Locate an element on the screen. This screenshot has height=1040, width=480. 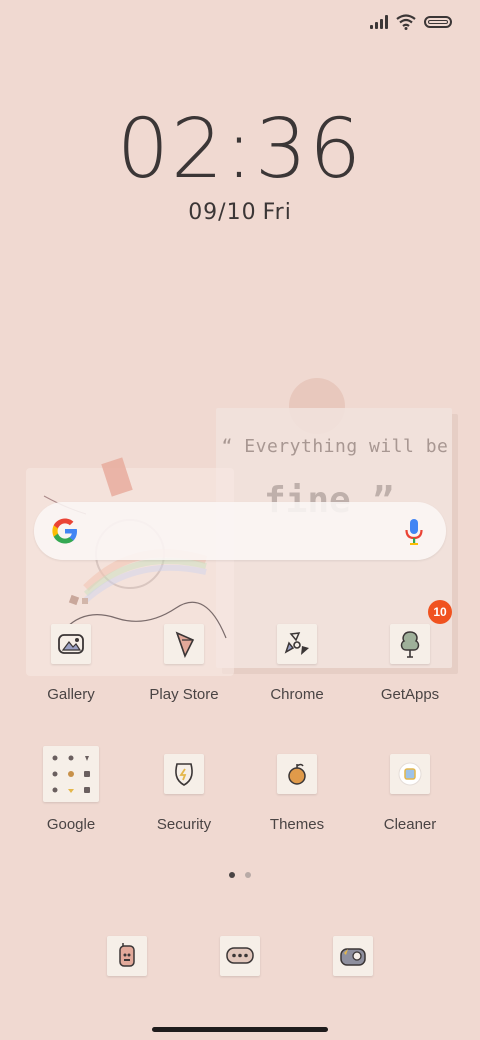
google-folder-icon is located at coordinates (71, 774).